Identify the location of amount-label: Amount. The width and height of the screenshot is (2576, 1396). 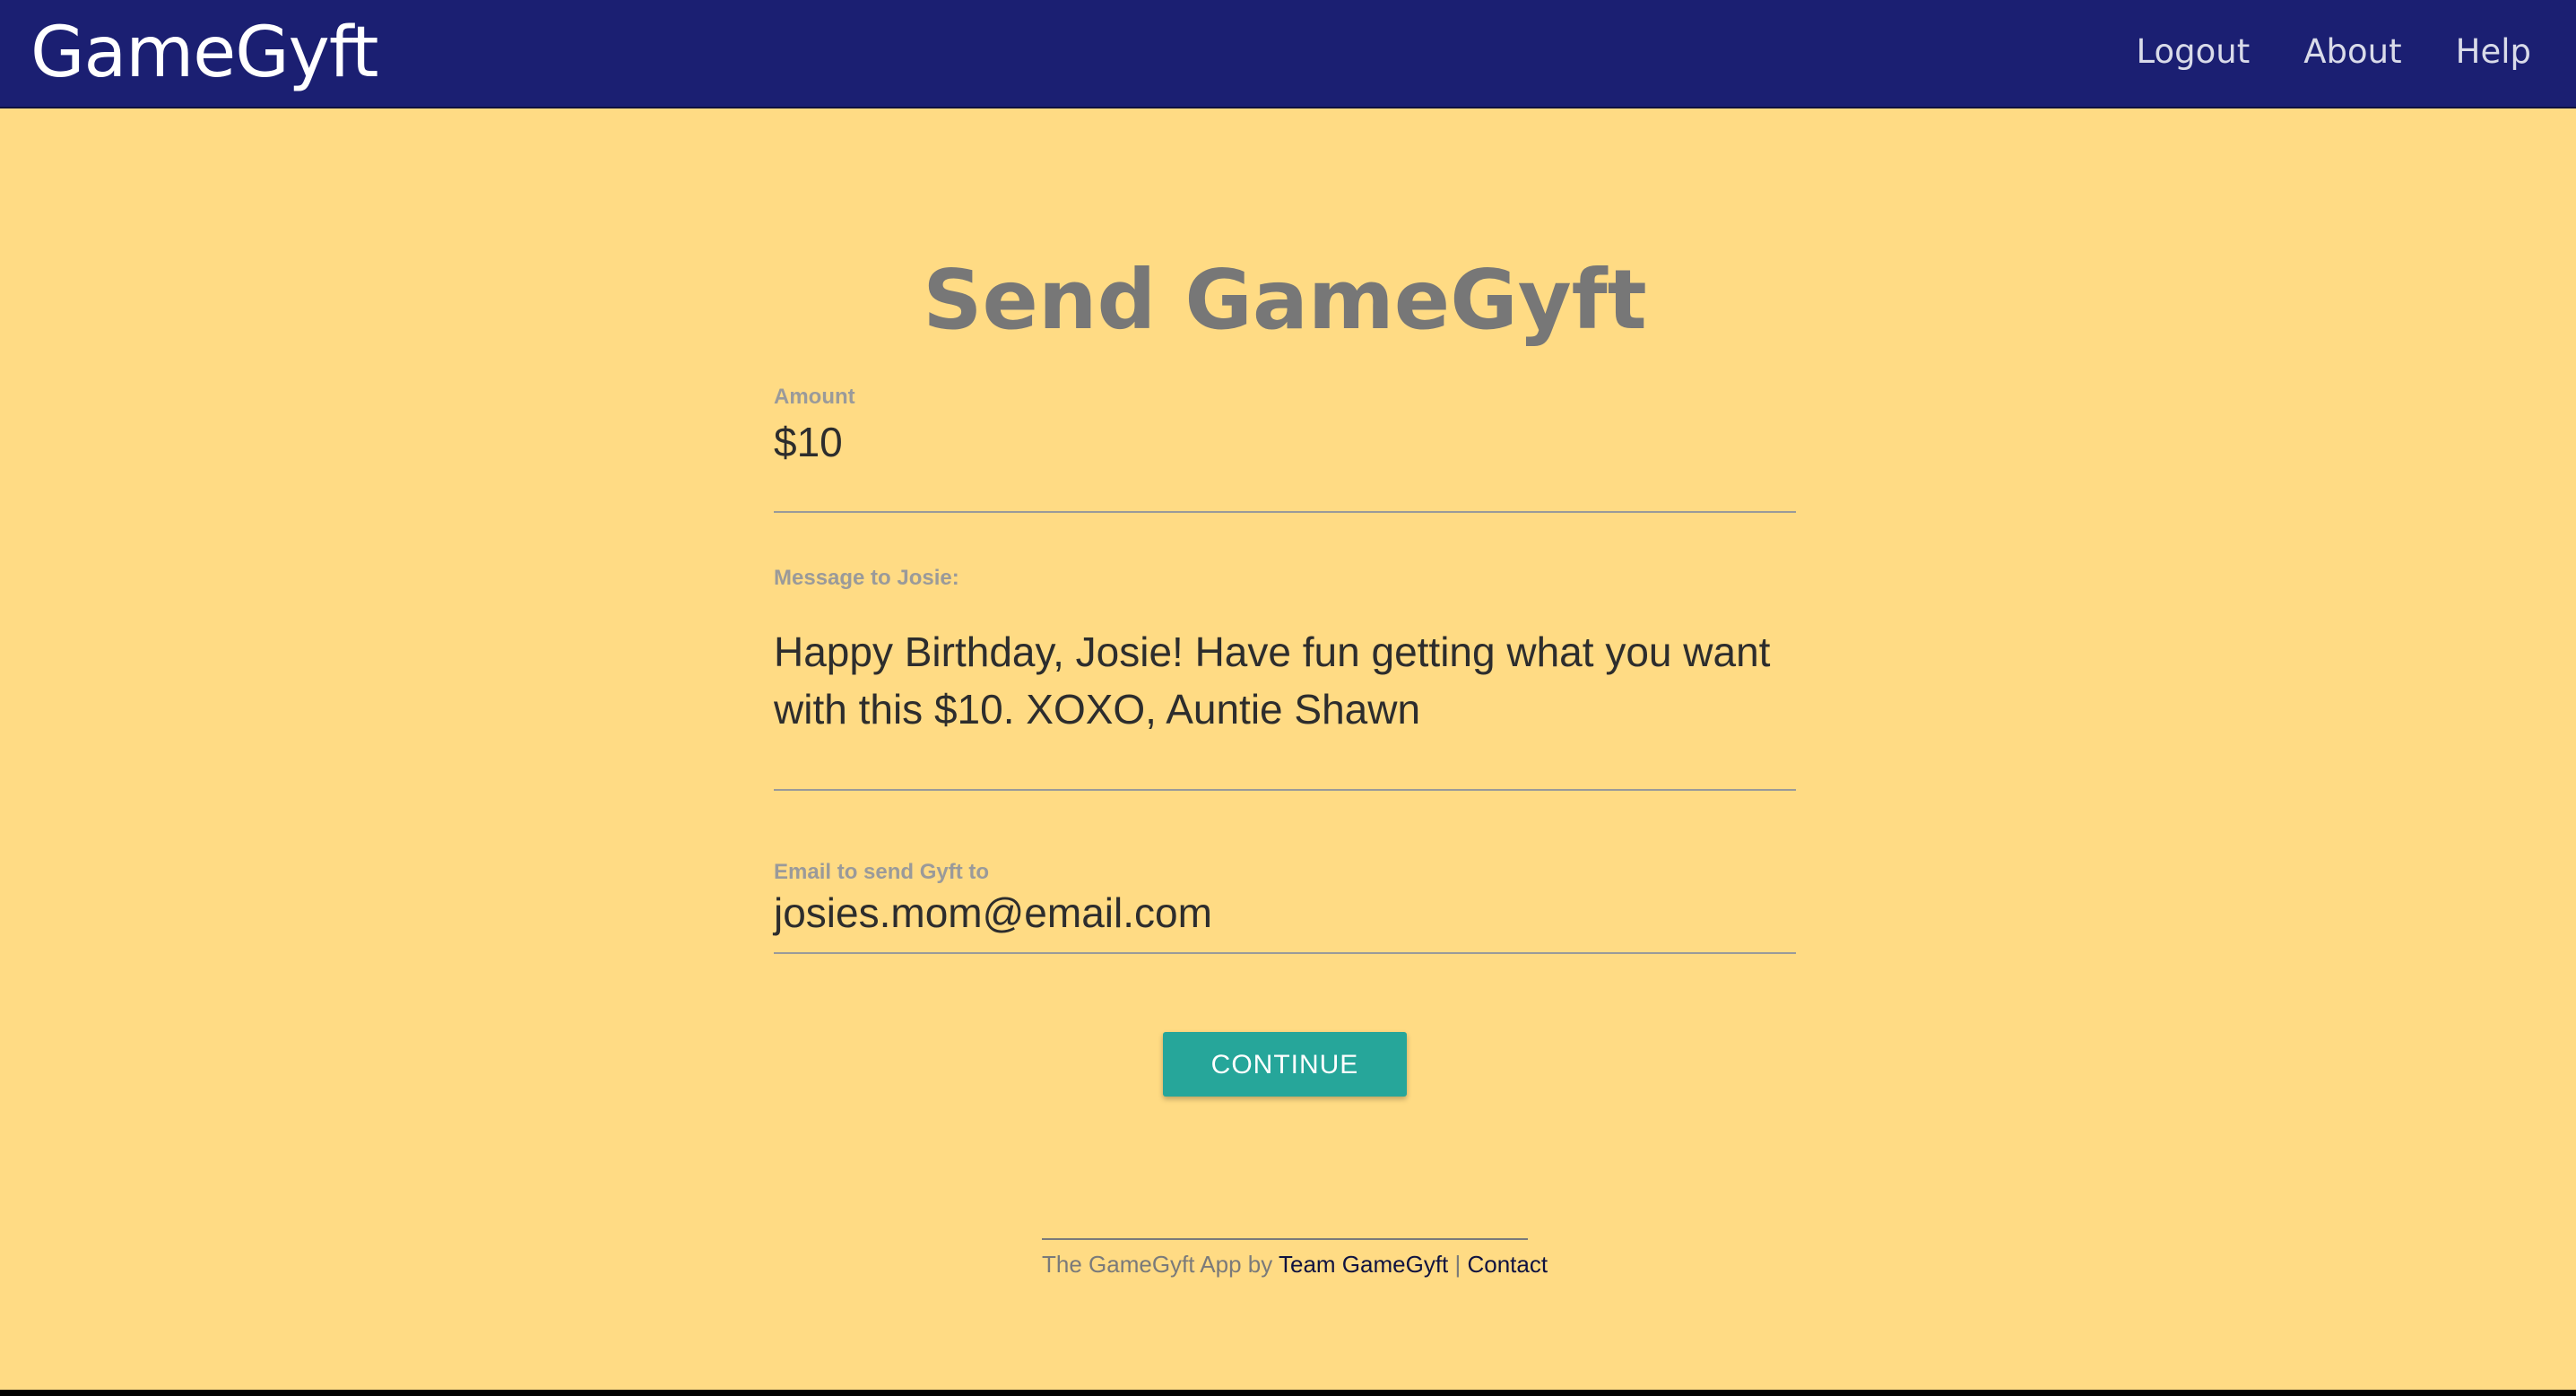
(814, 397).